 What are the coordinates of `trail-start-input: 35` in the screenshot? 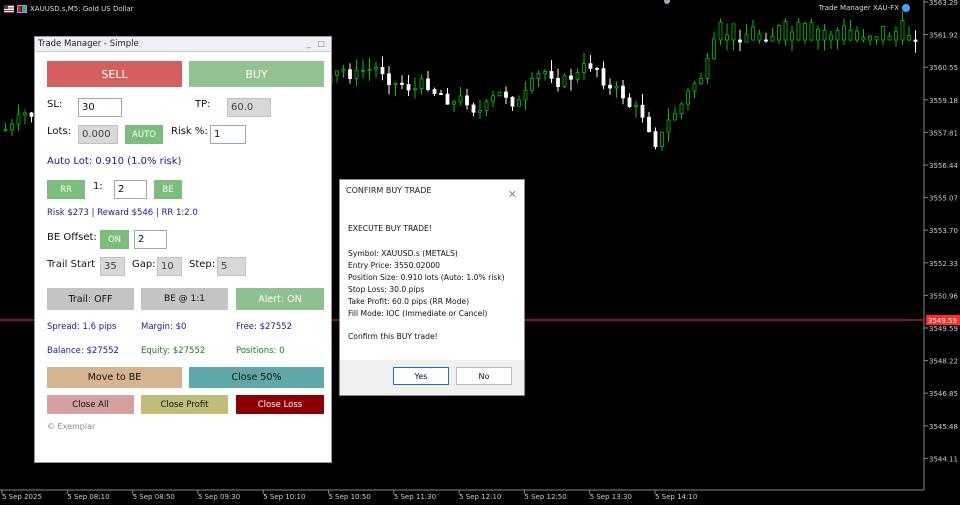 It's located at (112, 266).